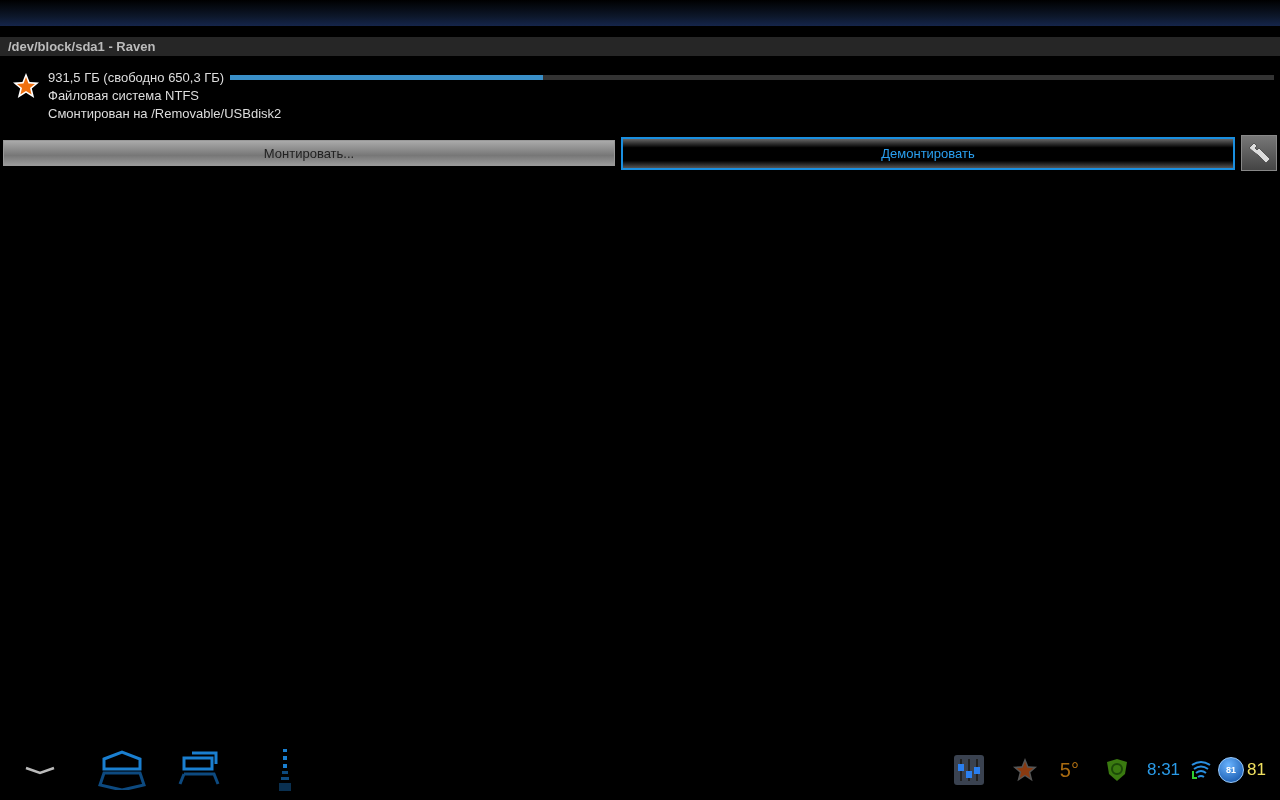 This screenshot has width=1280, height=800. What do you see at coordinates (640, 46) in the screenshot?
I see `device-title: /dev/block/sda1 - Raven` at bounding box center [640, 46].